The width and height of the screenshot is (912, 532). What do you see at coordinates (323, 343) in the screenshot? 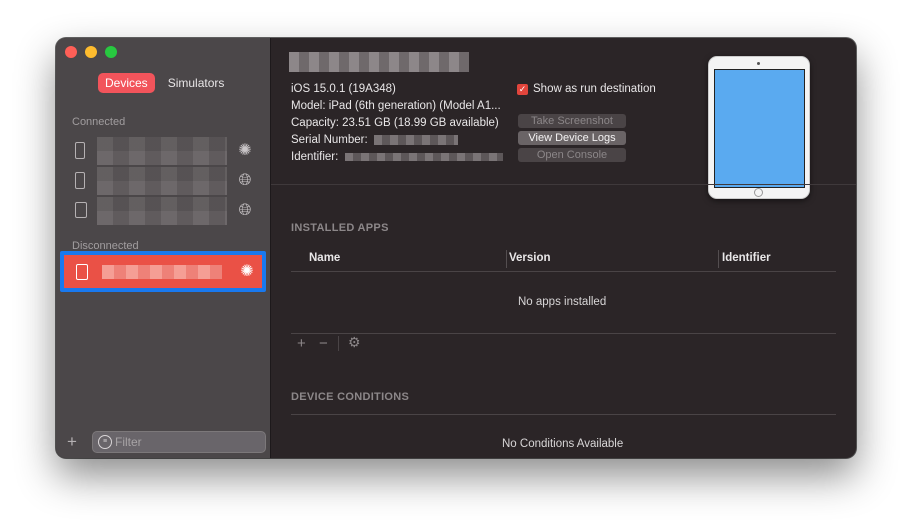
I see `remove-app-icon: −` at bounding box center [323, 343].